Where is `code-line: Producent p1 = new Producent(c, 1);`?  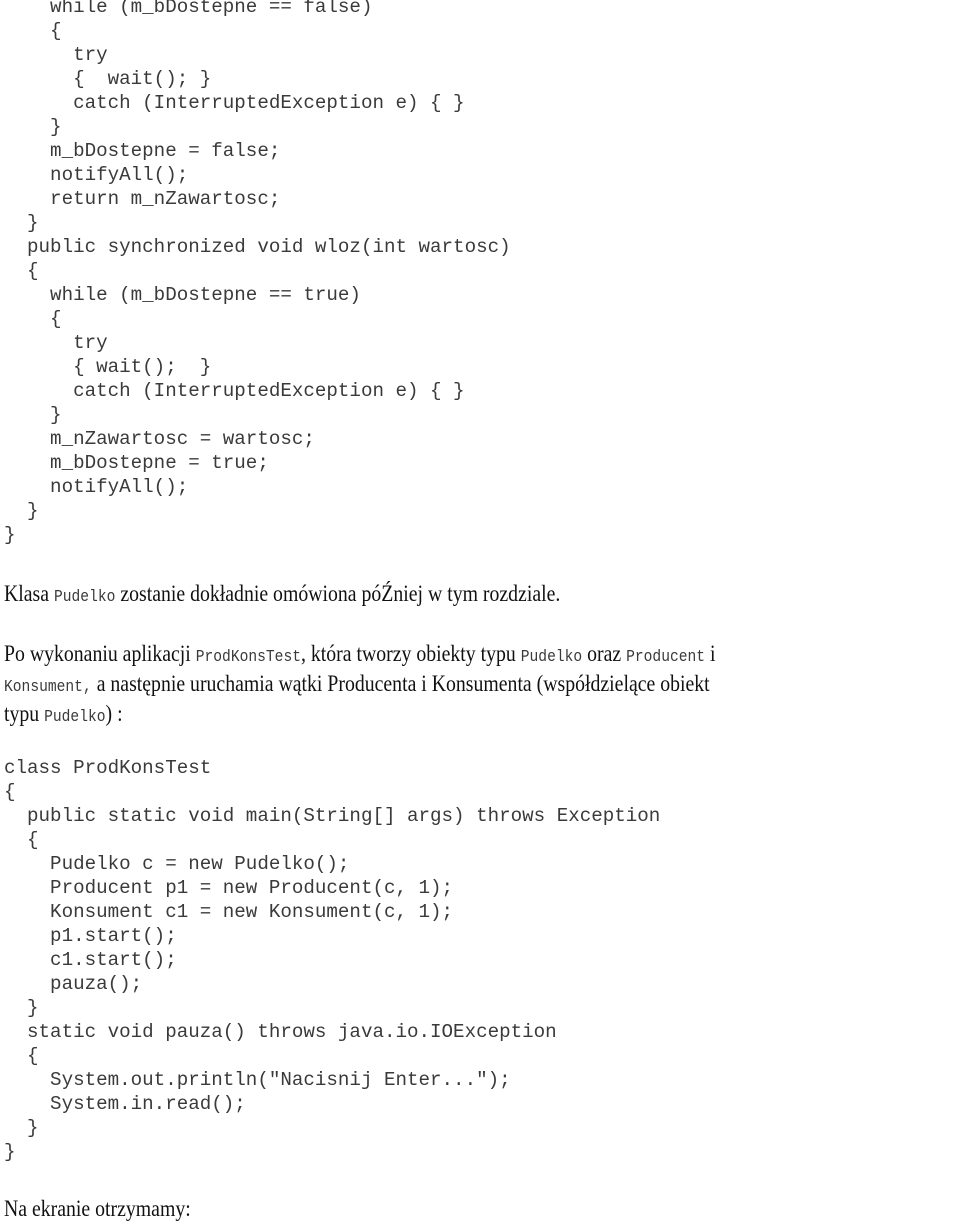
code-line: Producent p1 = new Producent(c, 1); is located at coordinates (229, 888).